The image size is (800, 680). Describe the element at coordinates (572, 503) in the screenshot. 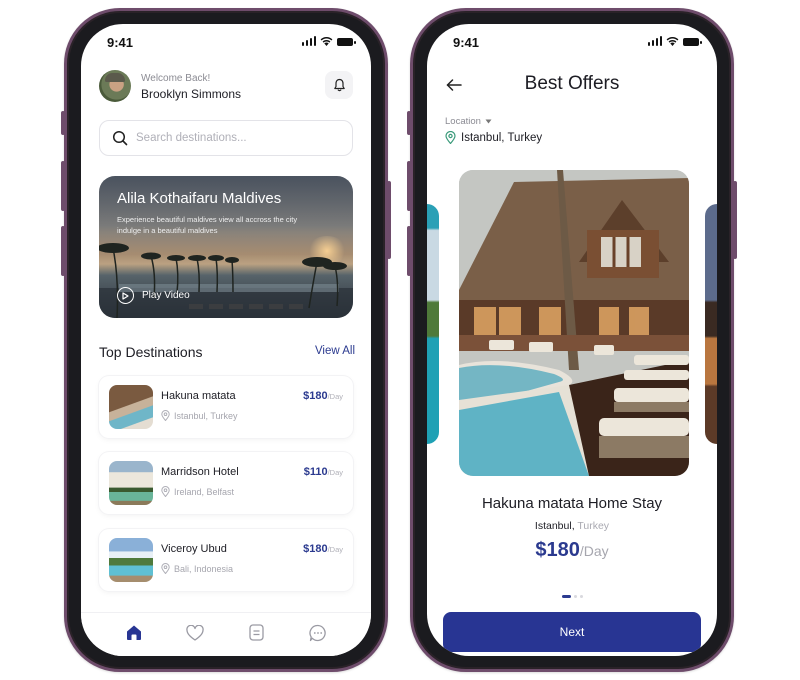

I see `offer-name: Hakuna matata Home Stay` at that location.